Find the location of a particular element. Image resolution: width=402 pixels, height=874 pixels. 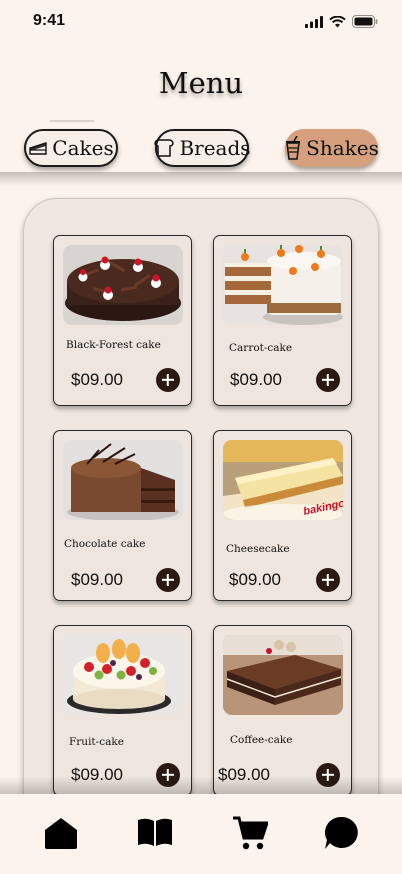

product-card: Coffee-cake $09.00 is located at coordinates (282, 710).